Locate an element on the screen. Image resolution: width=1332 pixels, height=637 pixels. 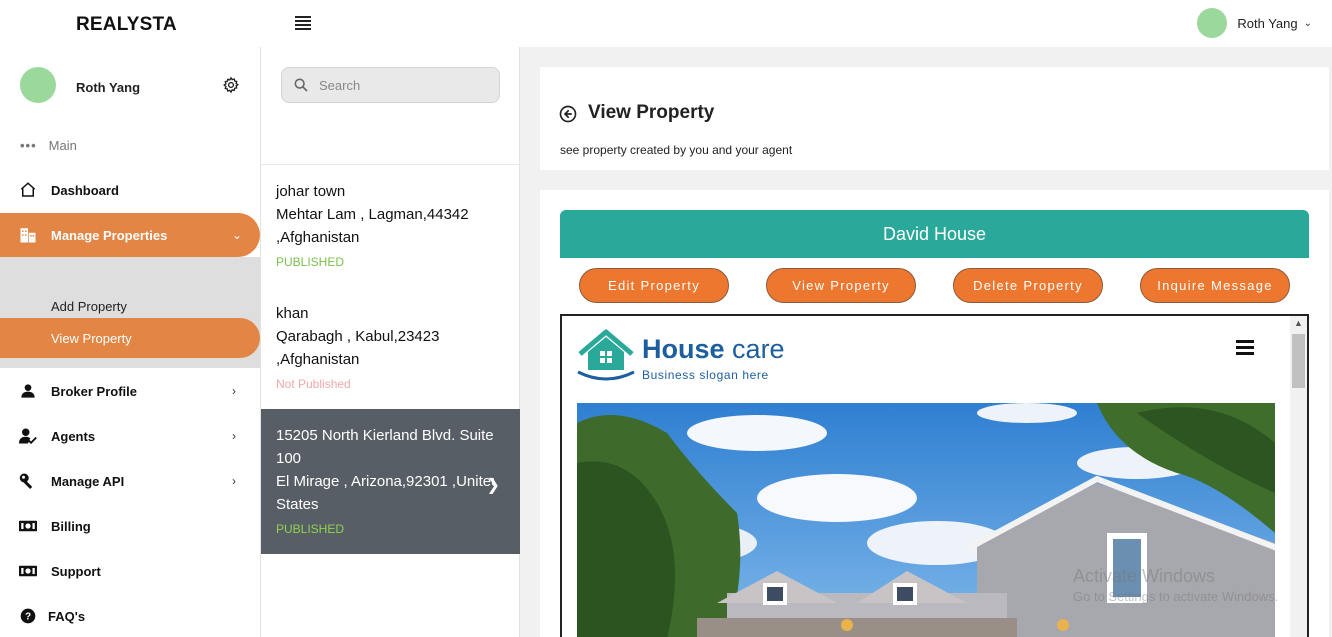
brand-logo: REALYSTA is located at coordinates (126, 25).